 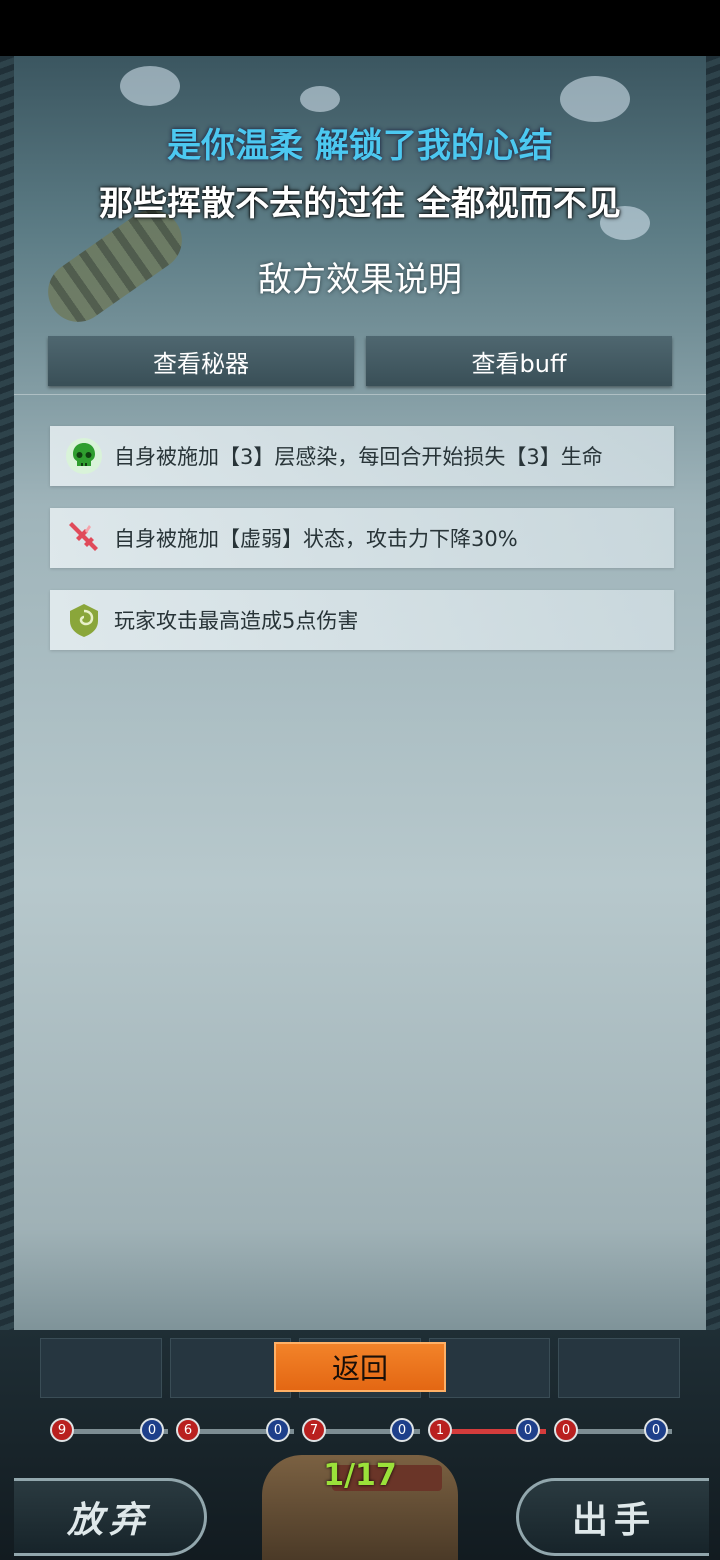 I want to click on skull-icon, so click(x=84, y=456).